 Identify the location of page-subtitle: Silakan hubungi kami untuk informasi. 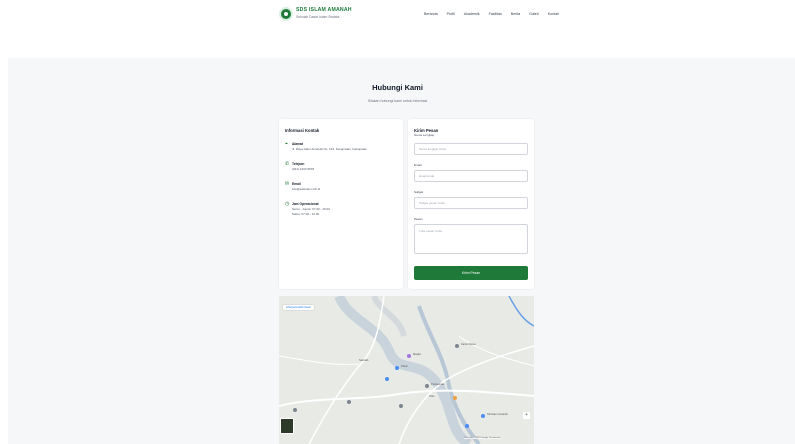
(397, 101).